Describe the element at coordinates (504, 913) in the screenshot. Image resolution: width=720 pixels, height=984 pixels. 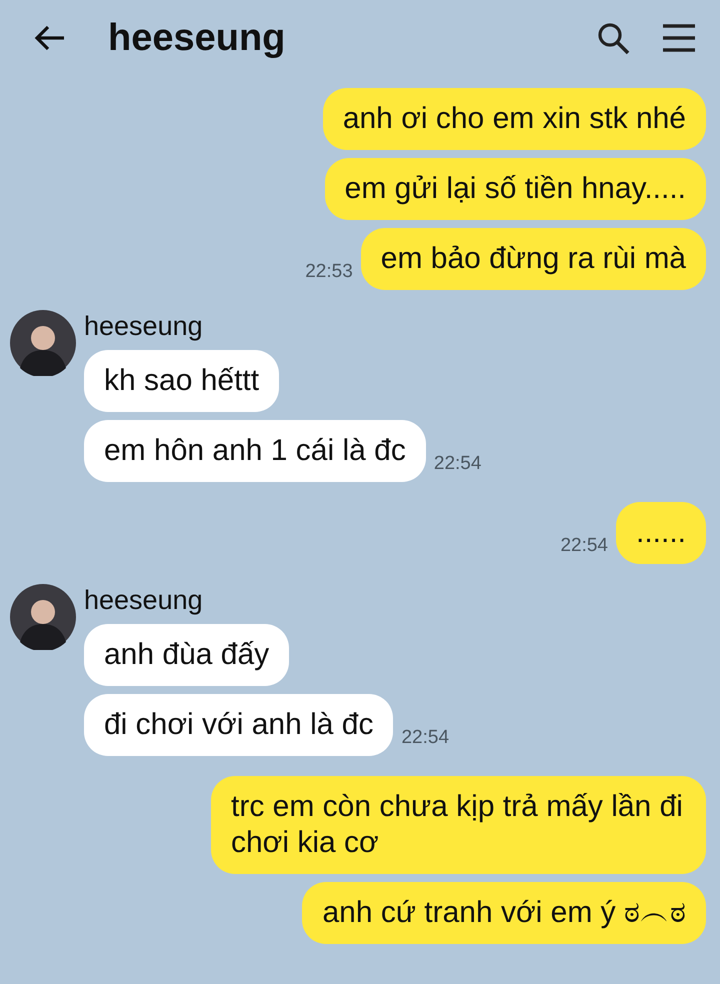
I see `message-bubble: anh cứ tranh với em ý ಠ︵ಠ` at that location.